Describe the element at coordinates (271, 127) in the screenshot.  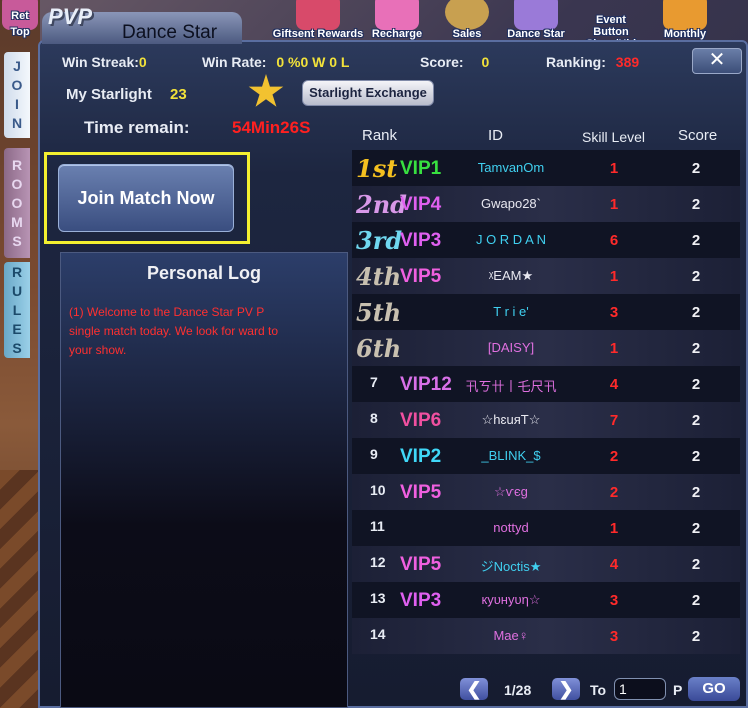
I see `time-remain-value: 54Min26S` at that location.